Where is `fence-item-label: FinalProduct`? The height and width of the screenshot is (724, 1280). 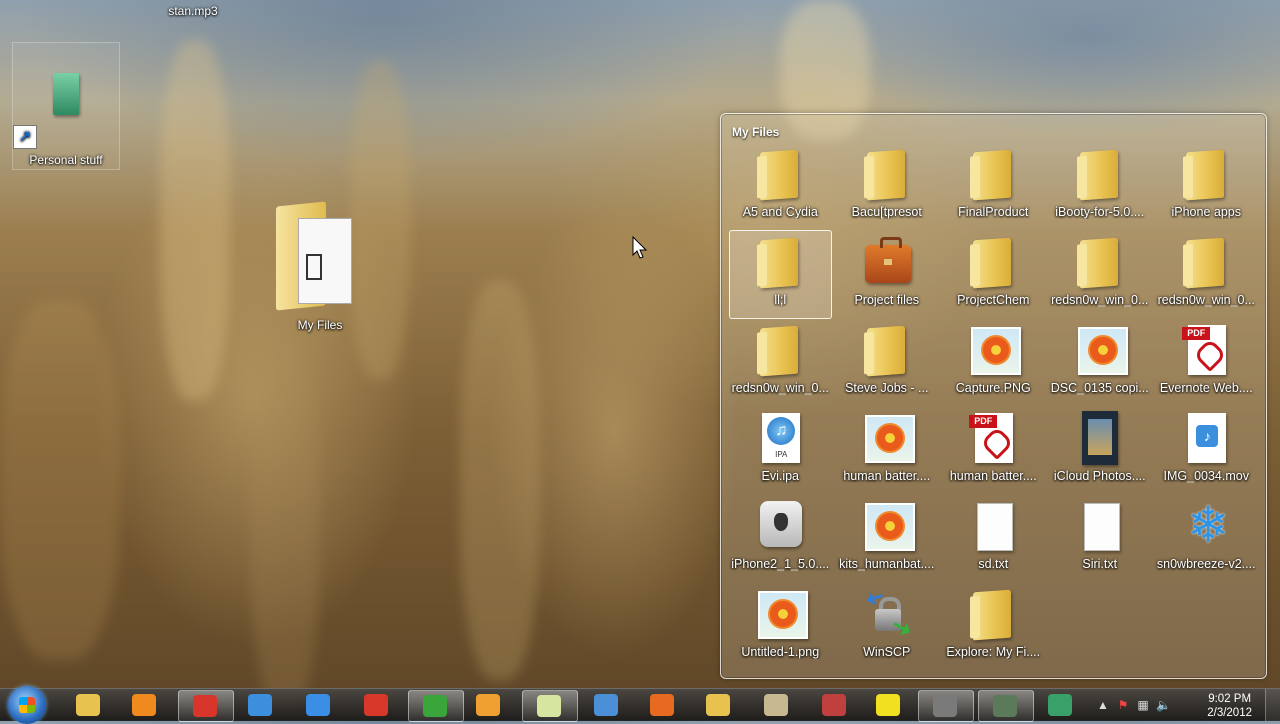 fence-item-label: FinalProduct is located at coordinates (993, 212).